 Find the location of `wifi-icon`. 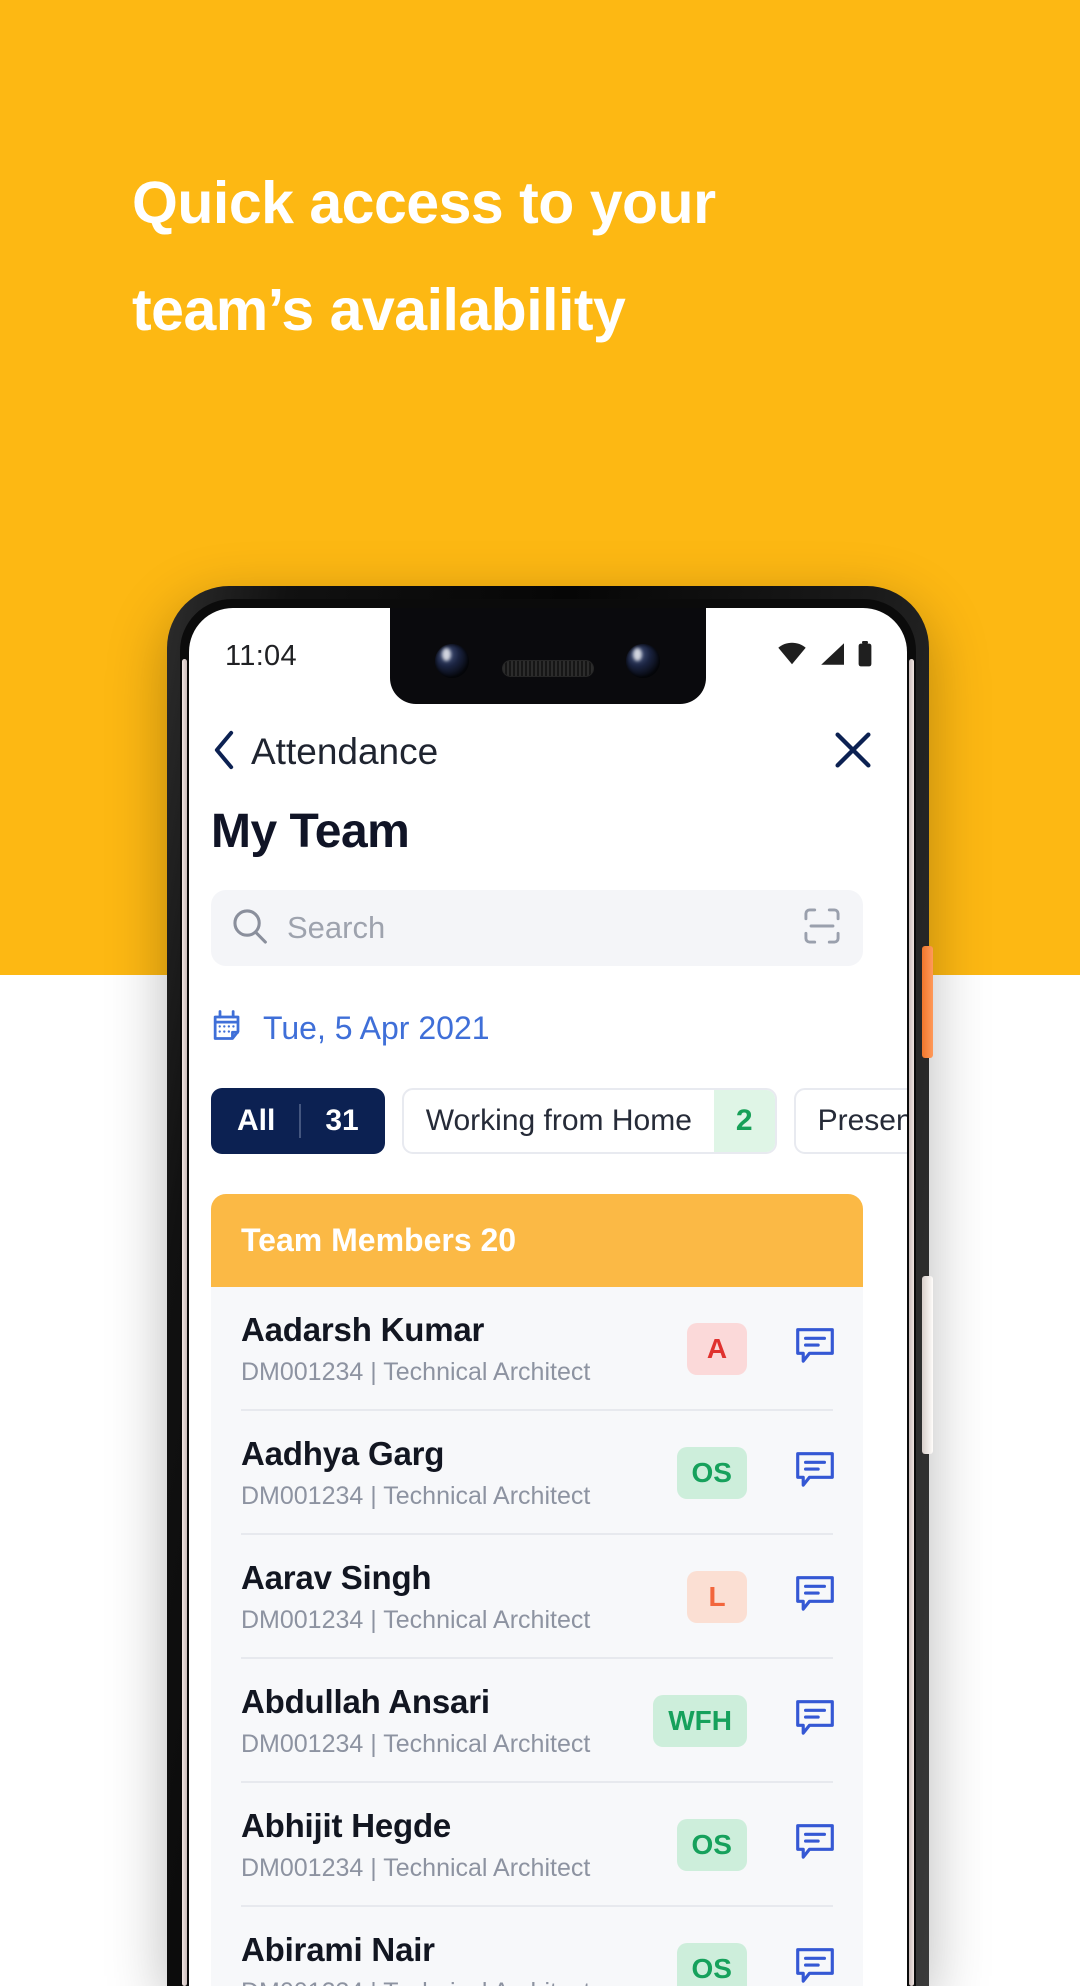

wifi-icon is located at coordinates (792, 656).